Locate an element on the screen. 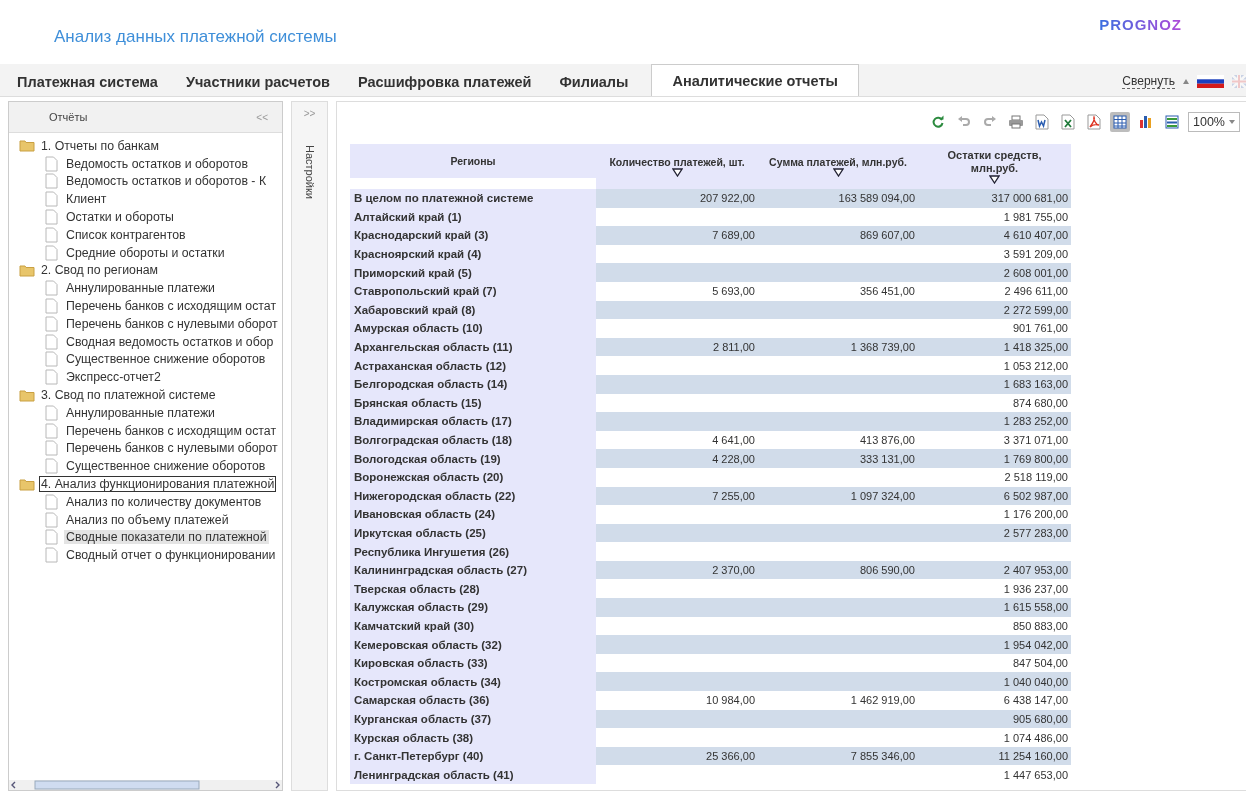 The width and height of the screenshot is (1246, 791). region-cell: Кемеровская область (32) is located at coordinates (473, 644).